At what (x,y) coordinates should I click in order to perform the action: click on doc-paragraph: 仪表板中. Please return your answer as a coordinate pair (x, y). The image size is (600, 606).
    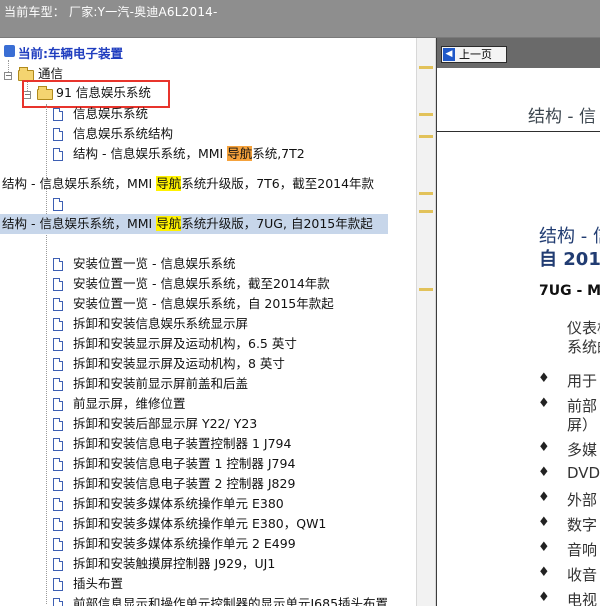
    Looking at the image, I should click on (583, 328).